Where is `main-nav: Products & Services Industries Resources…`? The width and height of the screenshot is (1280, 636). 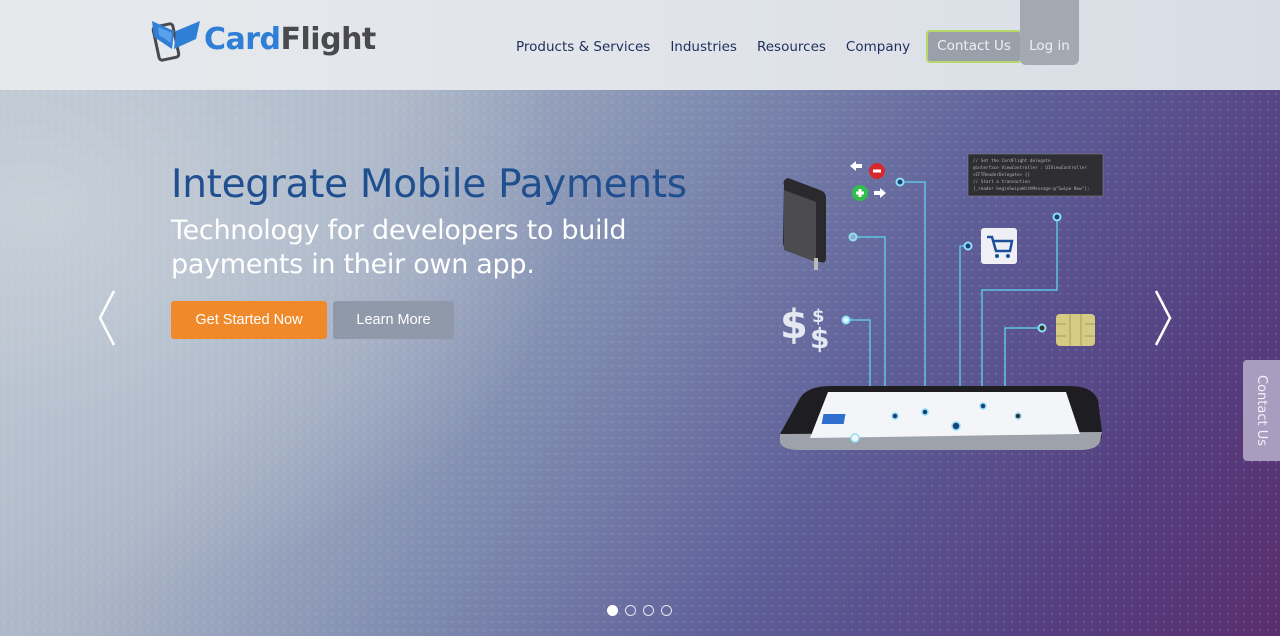
main-nav: Products & Services Industries Resources… is located at coordinates (769, 46).